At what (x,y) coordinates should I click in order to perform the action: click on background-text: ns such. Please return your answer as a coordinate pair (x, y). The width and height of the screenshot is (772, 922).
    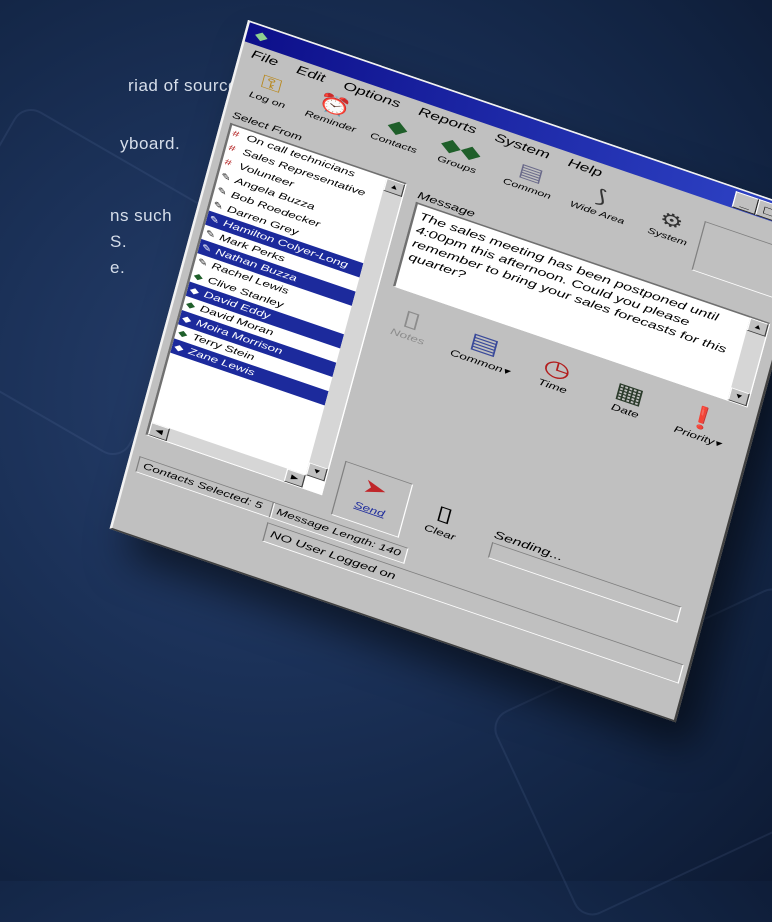
    Looking at the image, I should click on (141, 215).